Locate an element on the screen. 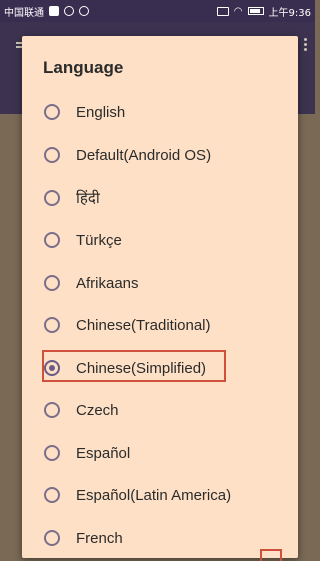  language-option-turkish: Türkçe is located at coordinates (164, 240).